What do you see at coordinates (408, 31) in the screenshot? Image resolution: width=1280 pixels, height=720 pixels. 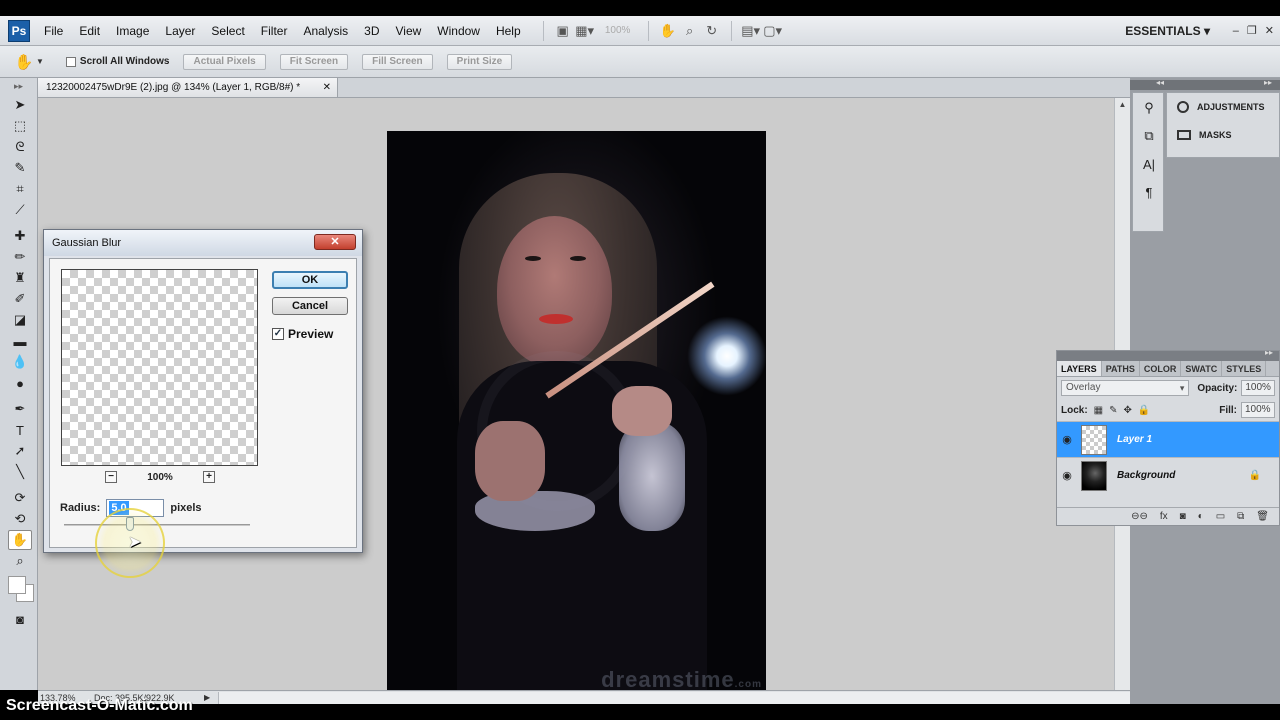 I see `menu-view: View` at bounding box center [408, 31].